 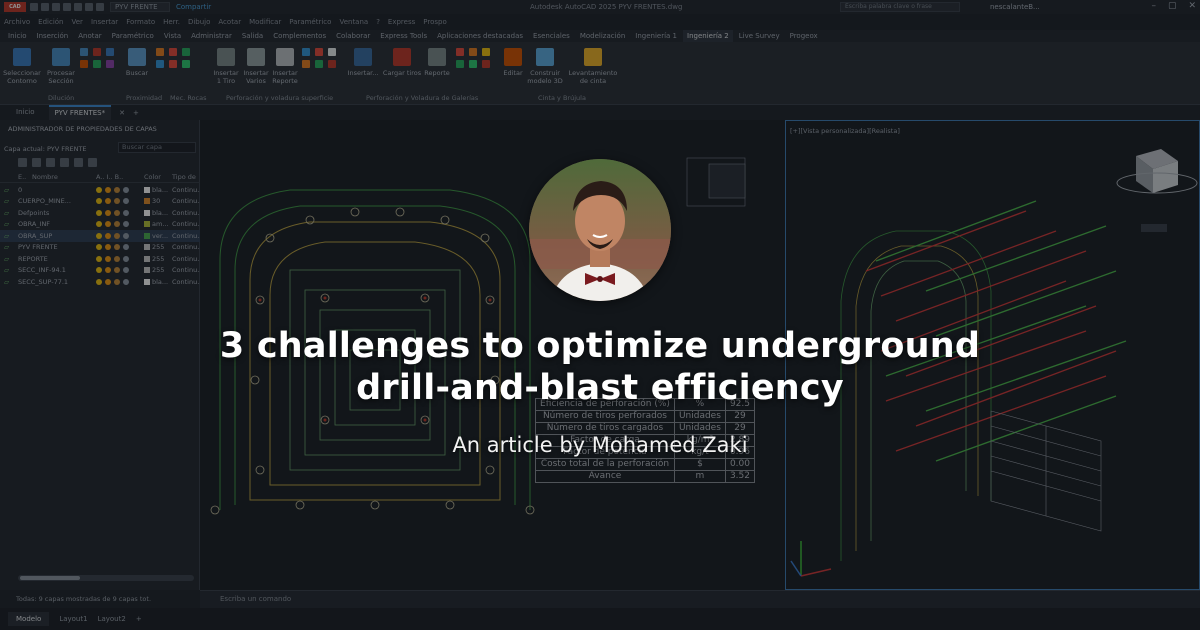 I want to click on article-title-line-2: drill-and-blast efficiency, so click(x=600, y=388).